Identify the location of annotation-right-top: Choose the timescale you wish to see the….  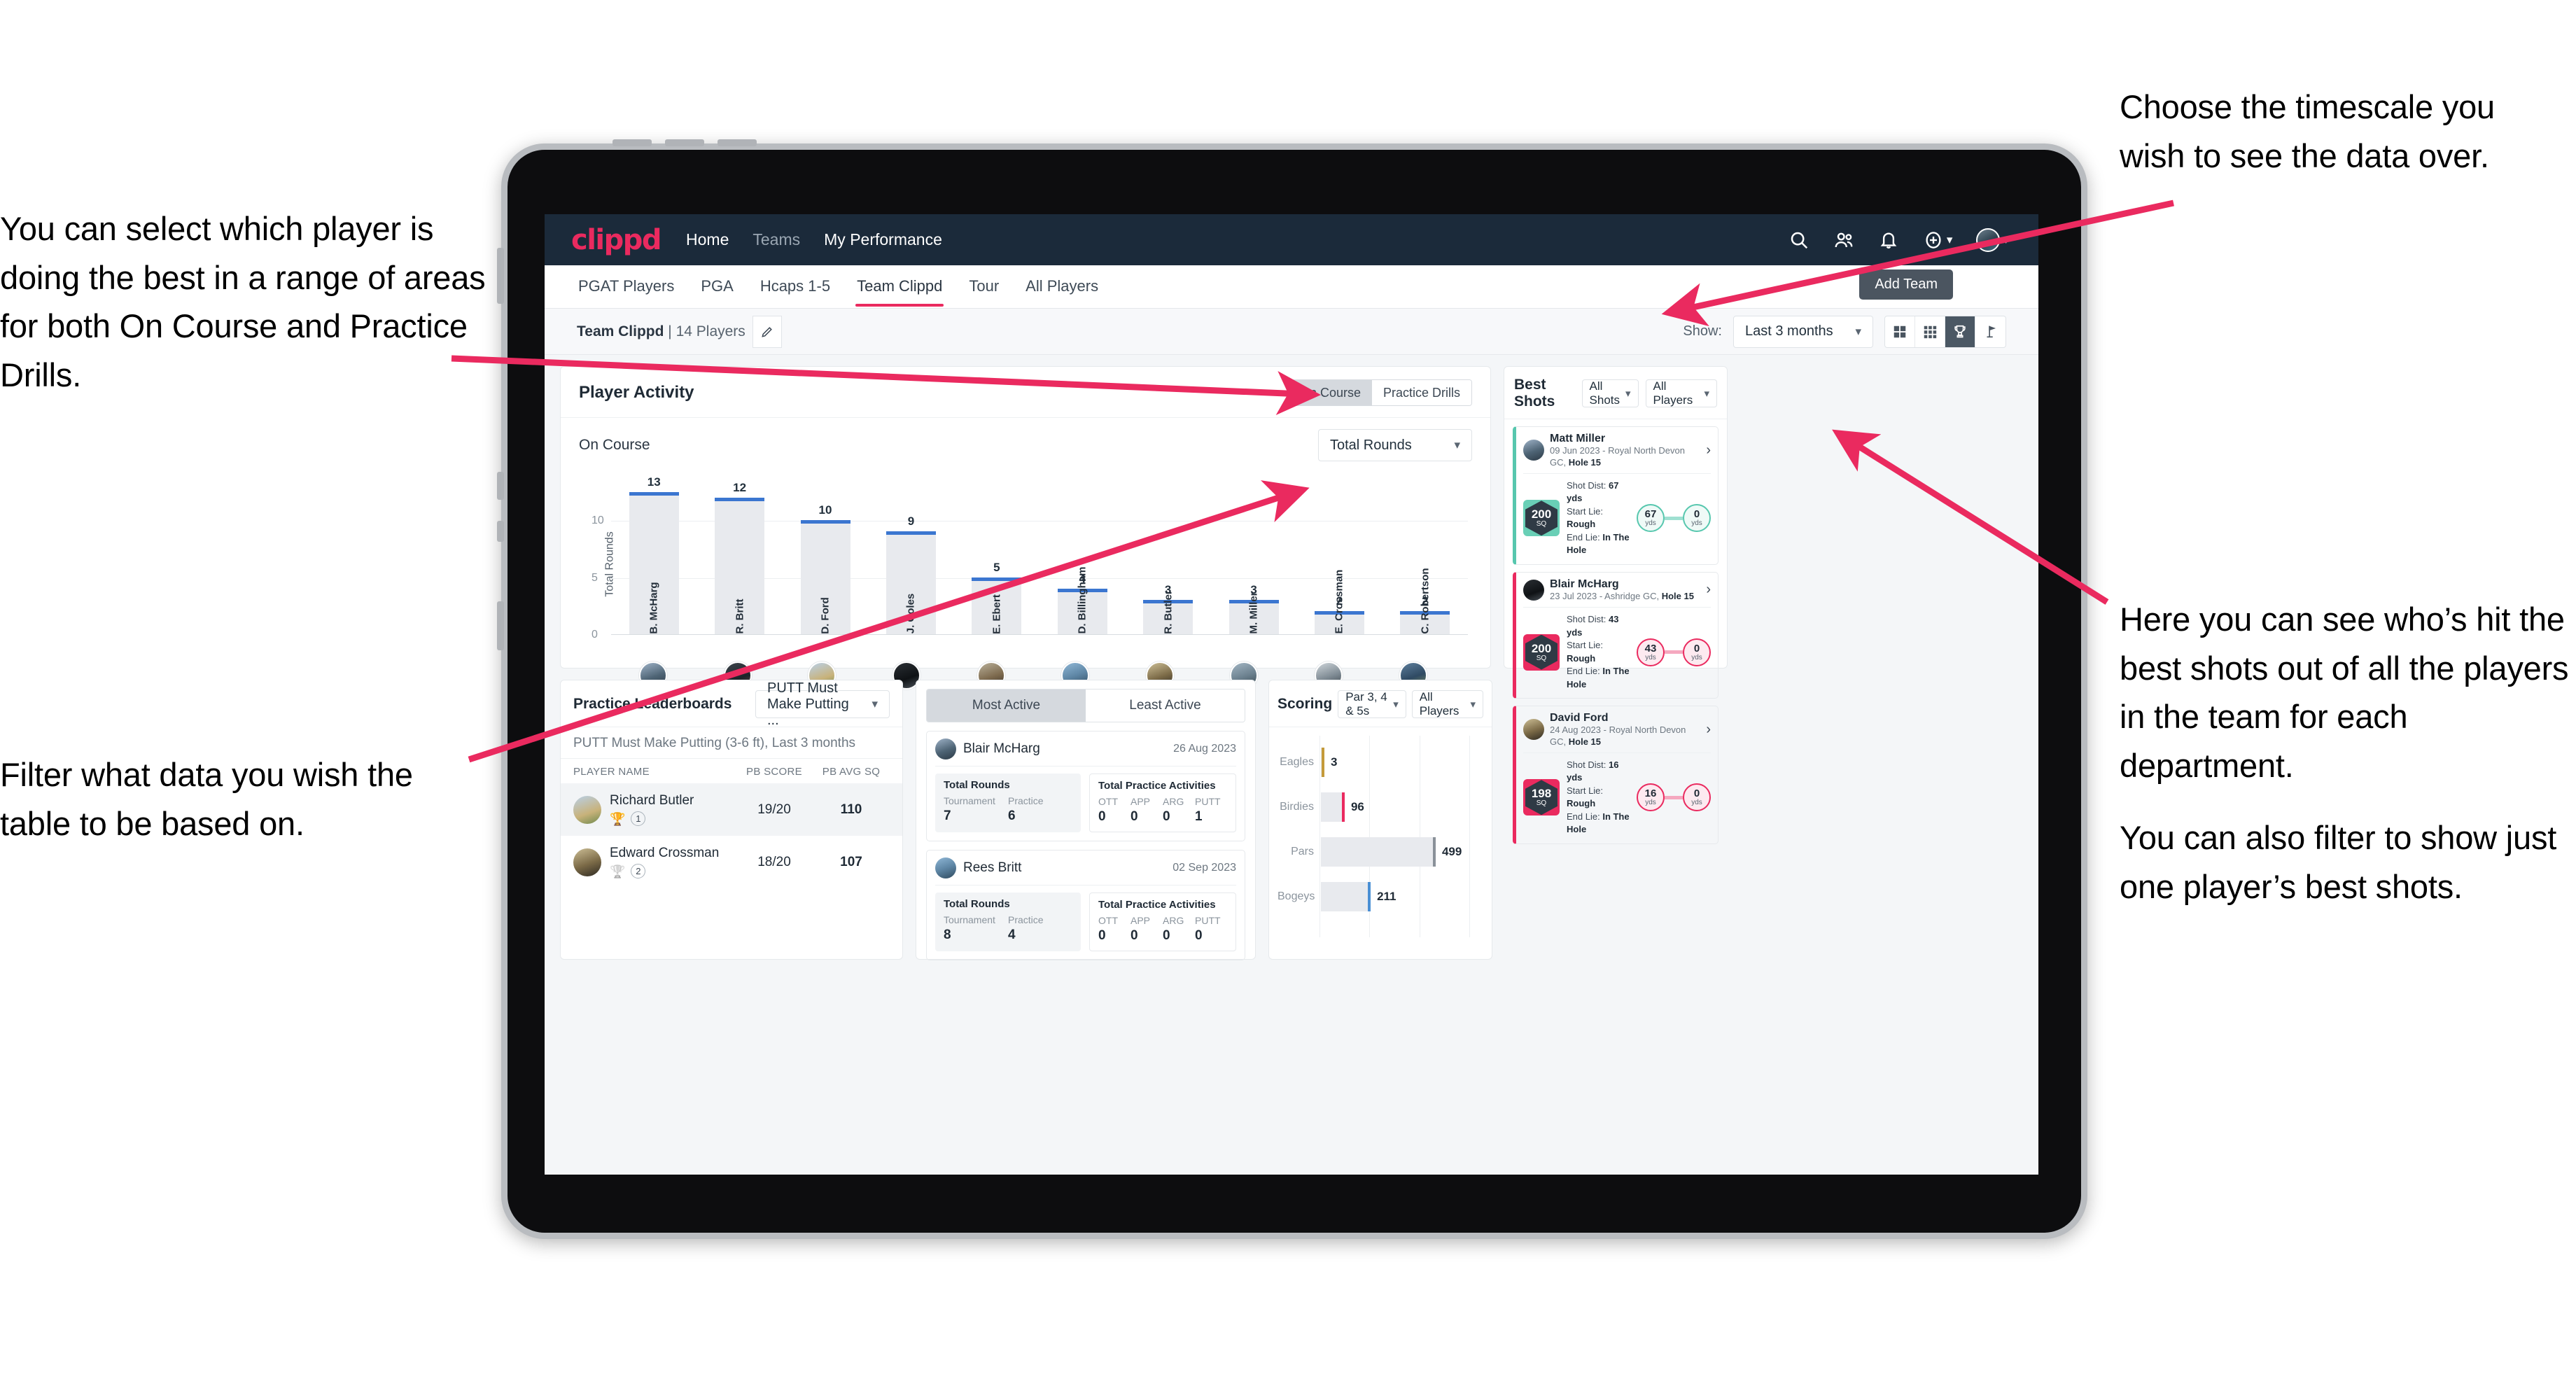
(2307, 131).